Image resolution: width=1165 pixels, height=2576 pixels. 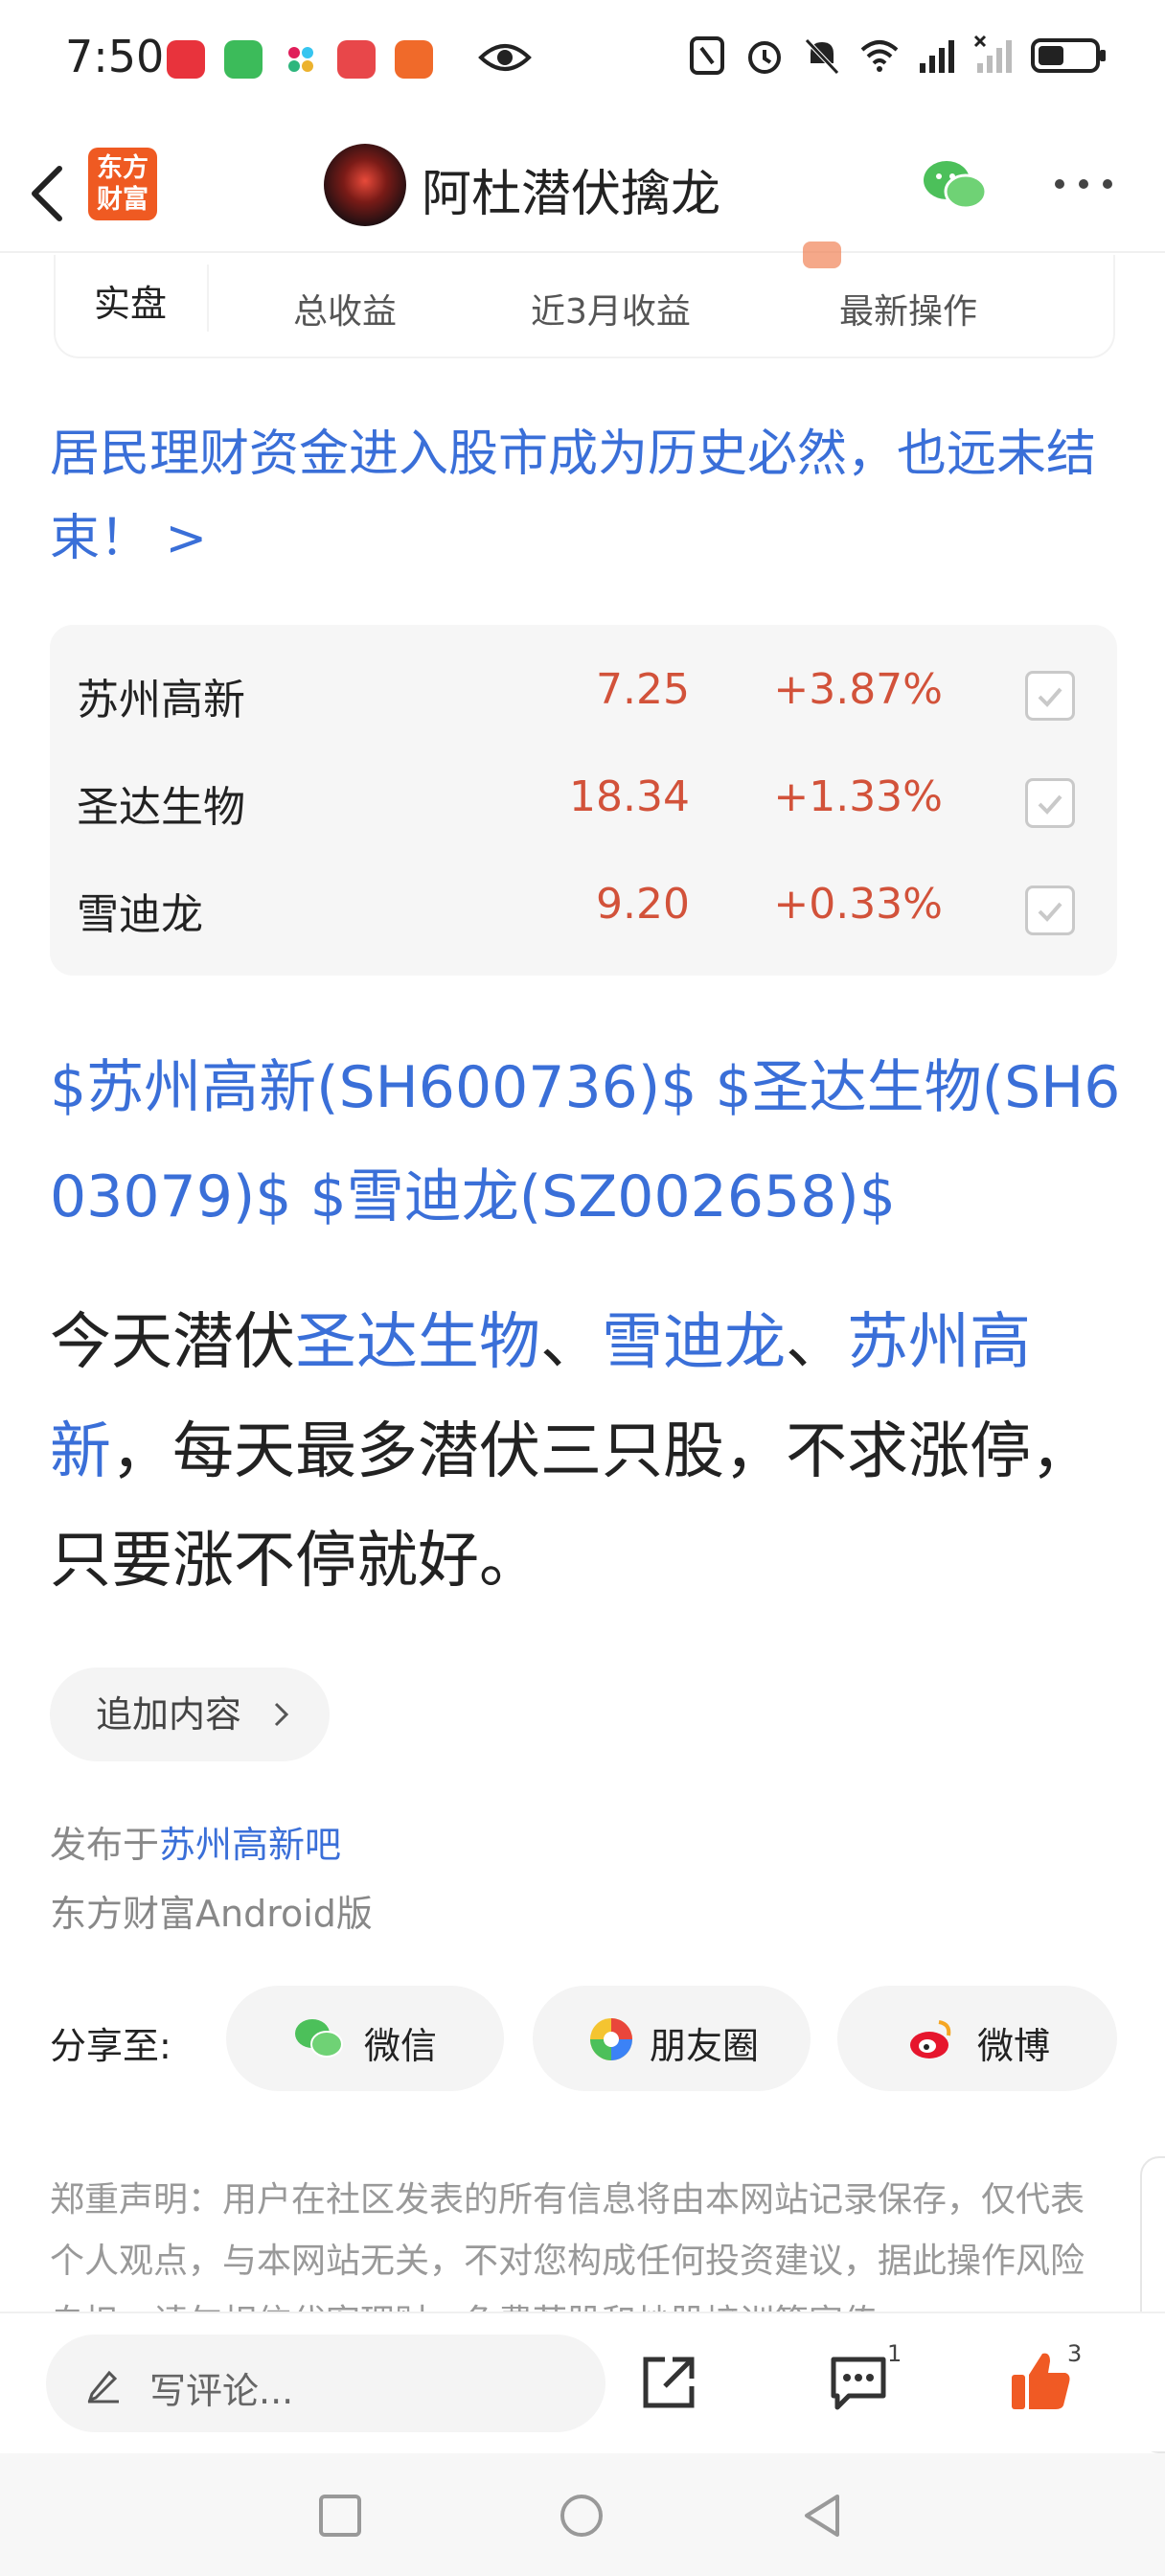 What do you see at coordinates (582, 252) in the screenshot?
I see `nav-divider` at bounding box center [582, 252].